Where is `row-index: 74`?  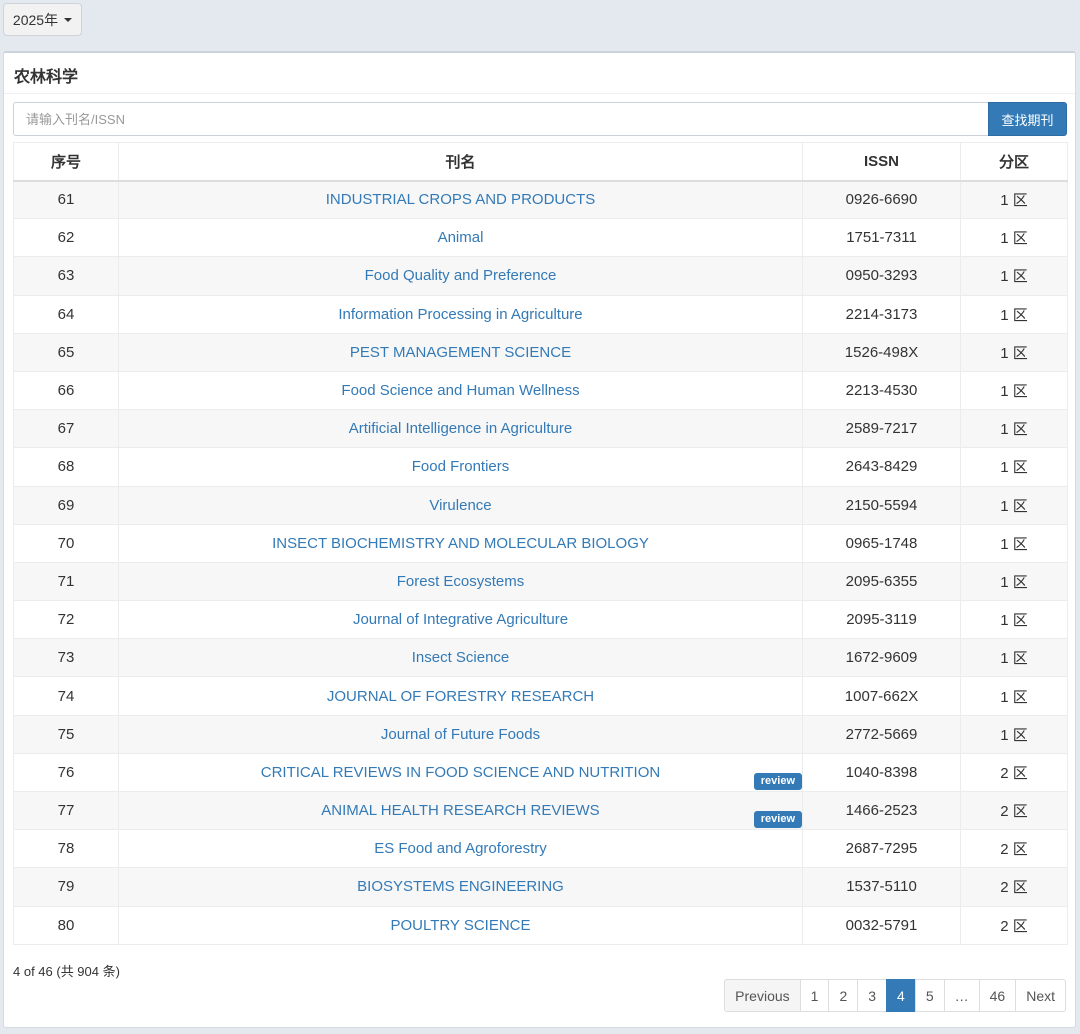
row-index: 74 is located at coordinates (66, 696).